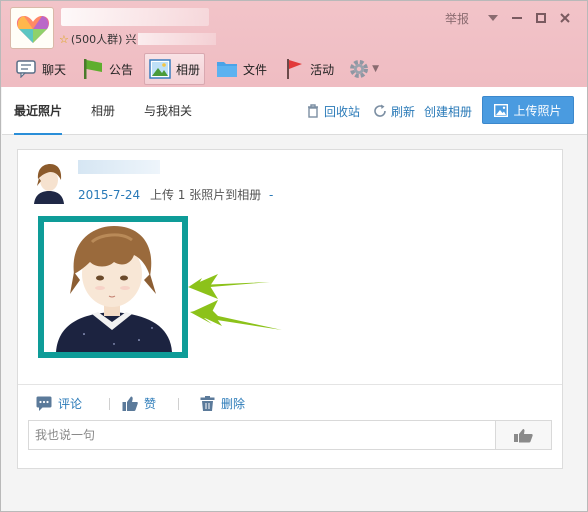 This screenshot has width=588, height=512. I want to click on tab-files-label: 文件, so click(255, 69).